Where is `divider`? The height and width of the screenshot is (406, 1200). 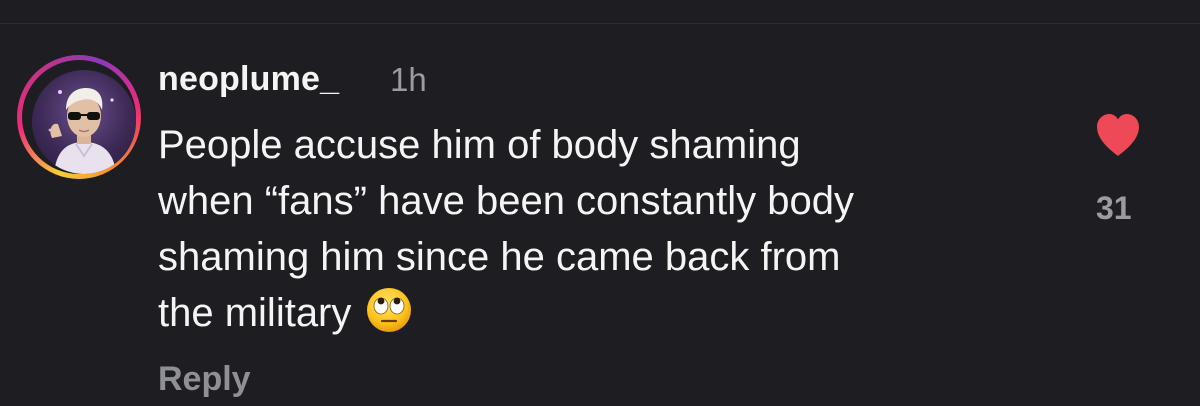
divider is located at coordinates (600, 23).